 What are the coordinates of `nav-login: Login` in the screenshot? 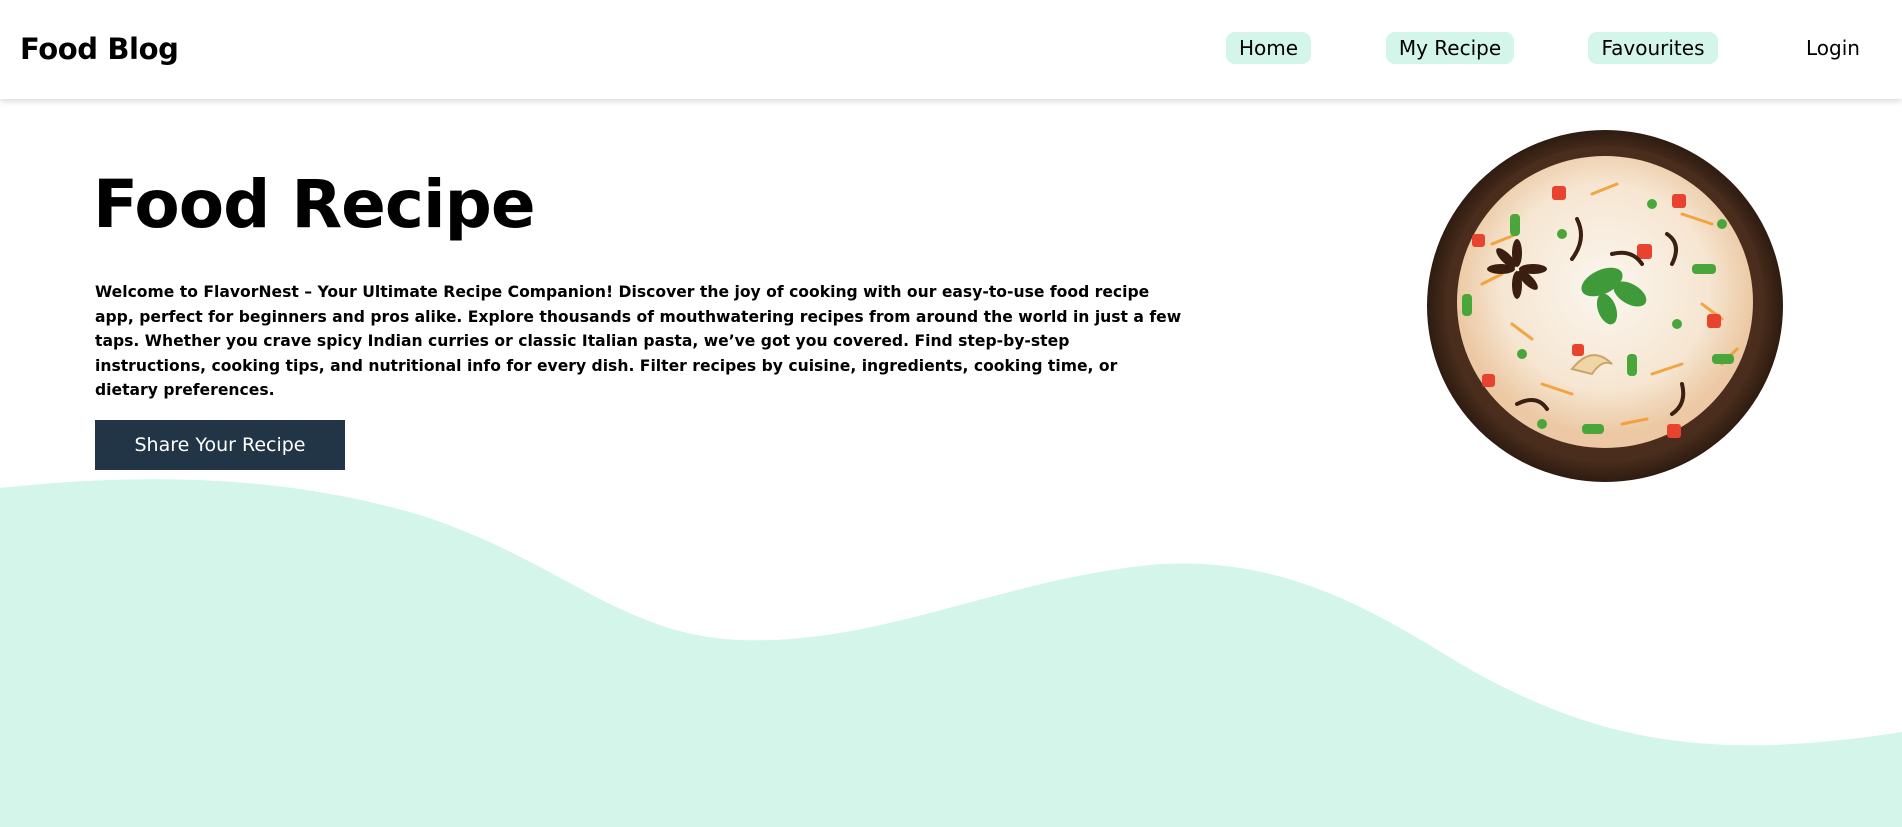 It's located at (1833, 48).